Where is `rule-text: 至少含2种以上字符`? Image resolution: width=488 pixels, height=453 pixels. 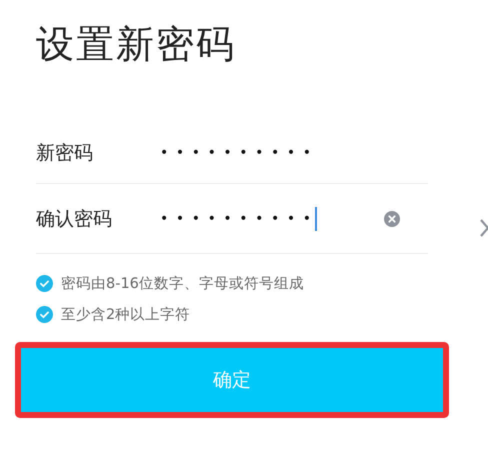
rule-text: 至少含2种以上字符 is located at coordinates (125, 315).